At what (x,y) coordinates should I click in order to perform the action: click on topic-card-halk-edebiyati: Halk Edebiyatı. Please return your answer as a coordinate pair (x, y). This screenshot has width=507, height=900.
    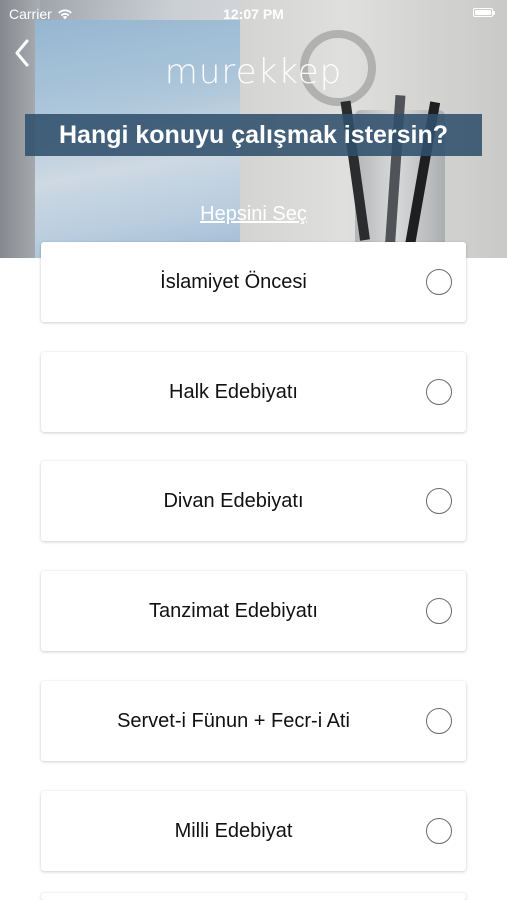
    Looking at the image, I should click on (253, 392).